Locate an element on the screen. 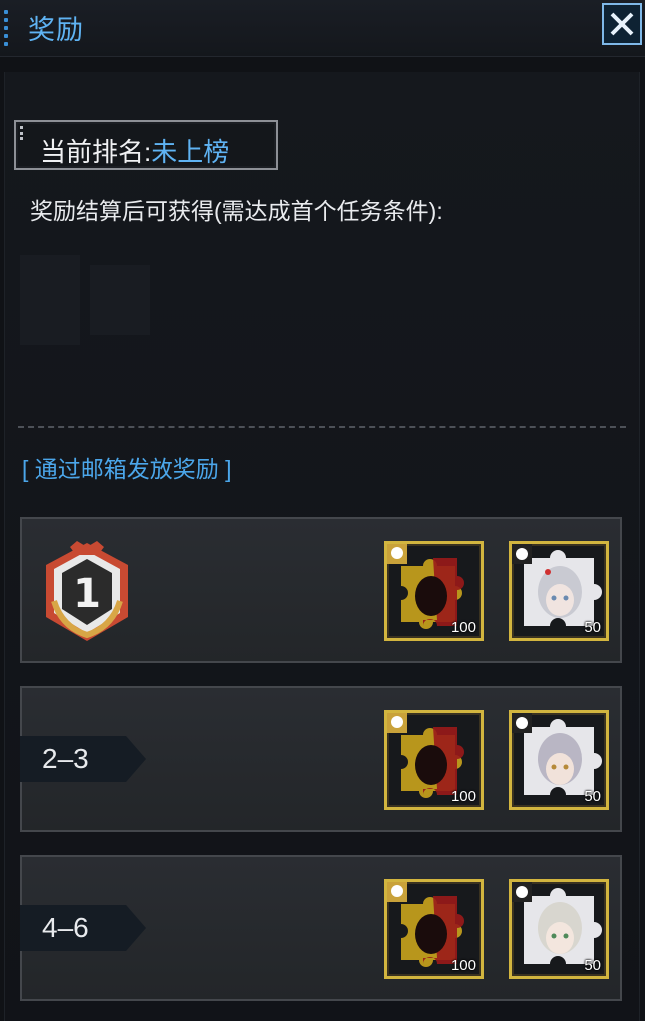 This screenshot has height=1021, width=645. rank-range-label: 2–3 is located at coordinates (65, 758).